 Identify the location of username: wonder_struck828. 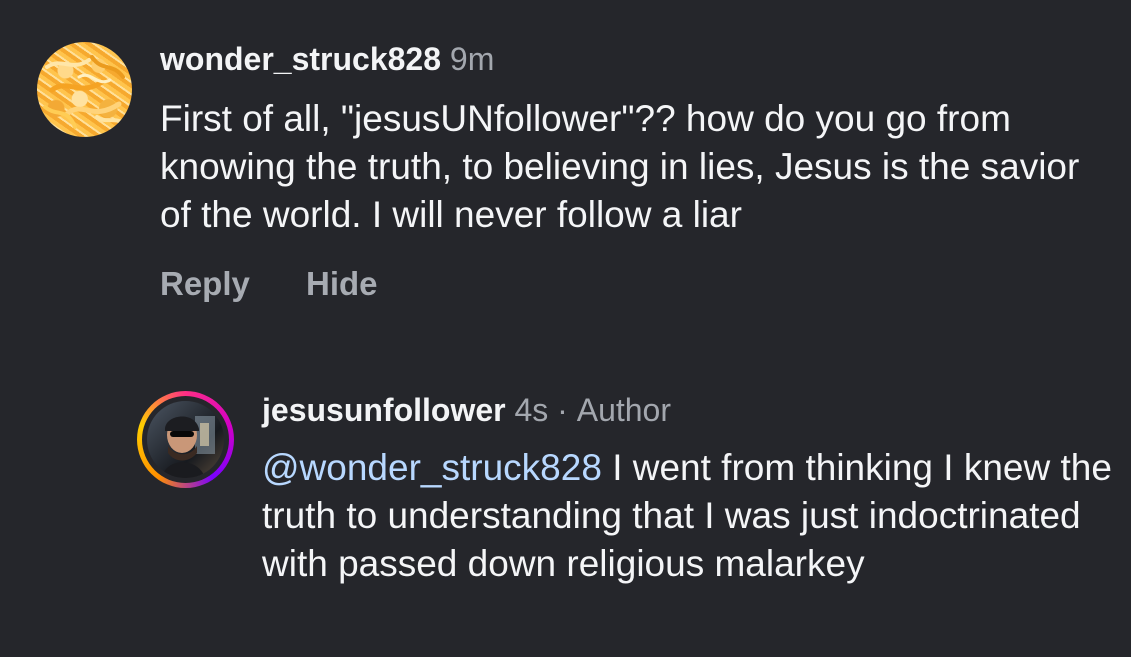
(300, 59).